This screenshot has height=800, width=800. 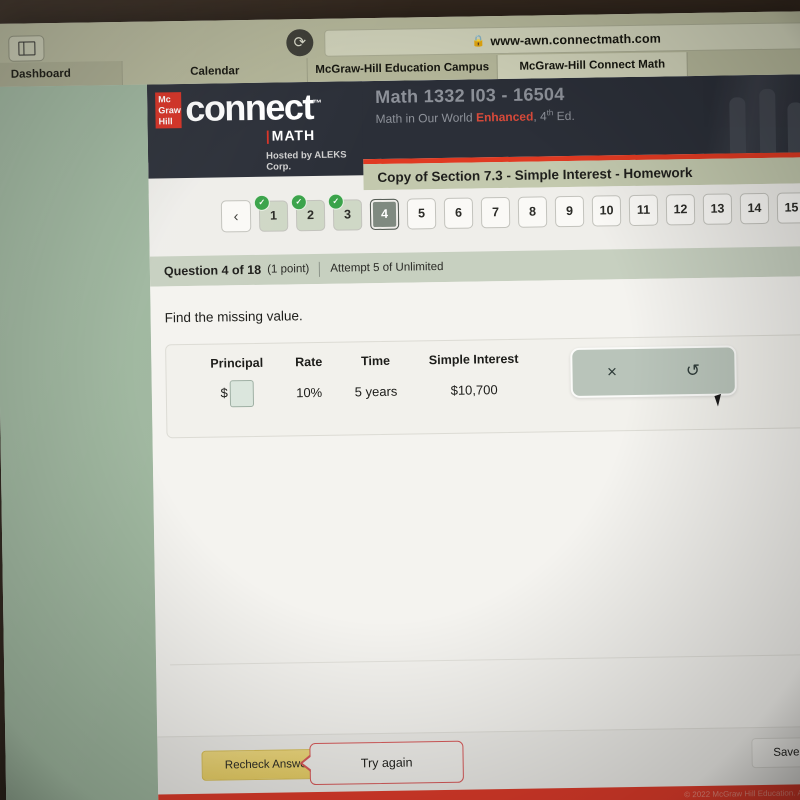 What do you see at coordinates (719, 400) in the screenshot?
I see `mouse-cursor` at bounding box center [719, 400].